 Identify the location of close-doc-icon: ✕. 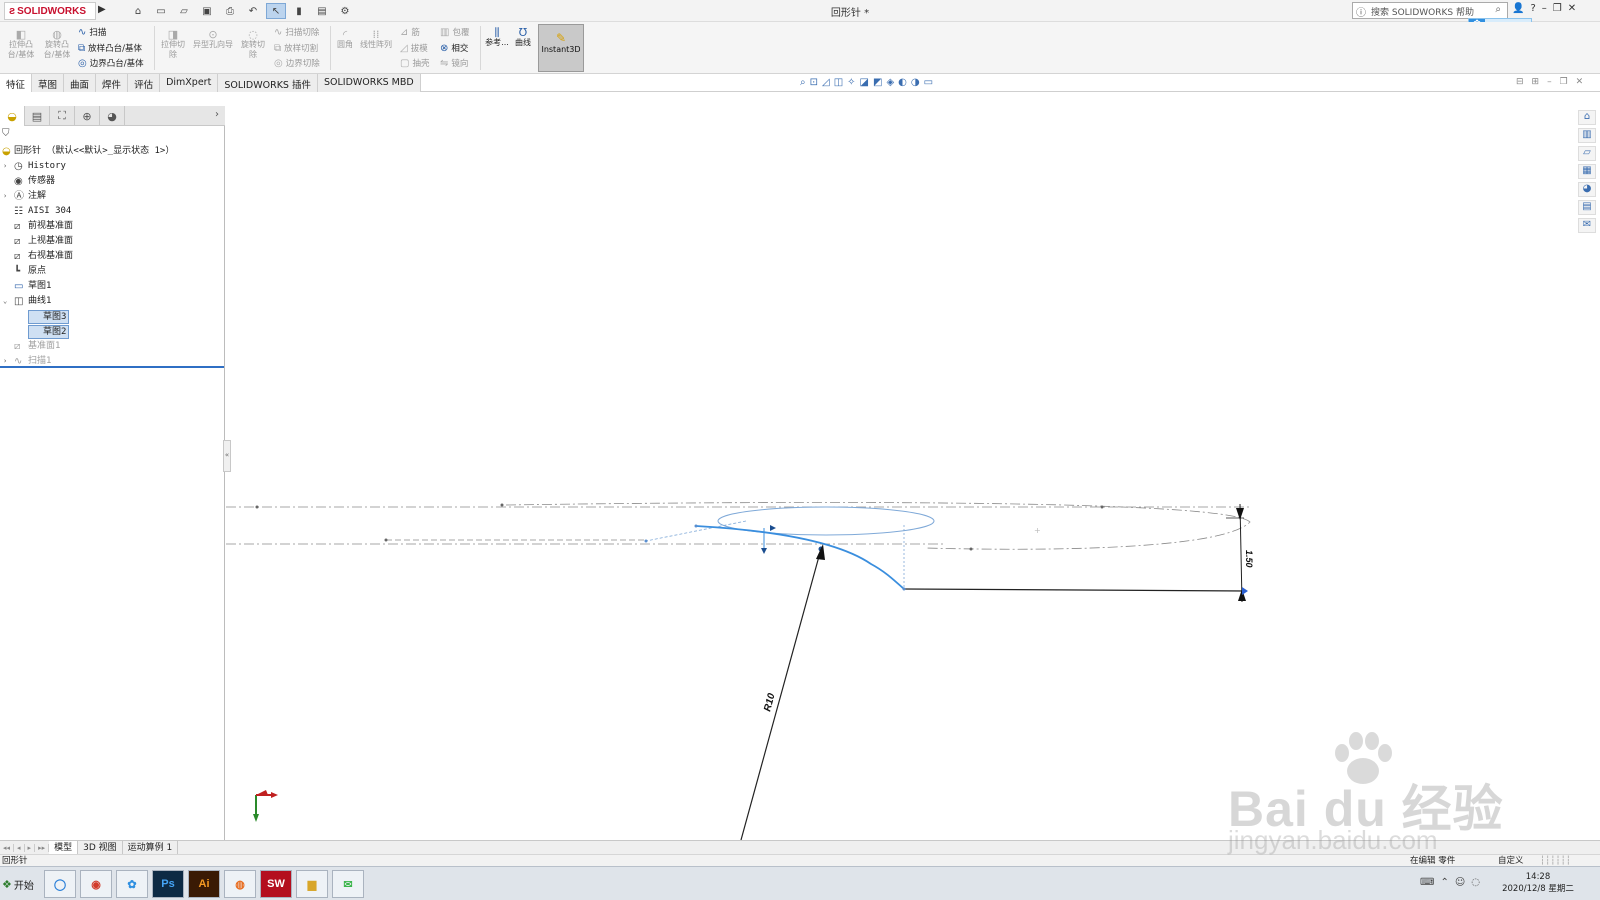
(1580, 82).